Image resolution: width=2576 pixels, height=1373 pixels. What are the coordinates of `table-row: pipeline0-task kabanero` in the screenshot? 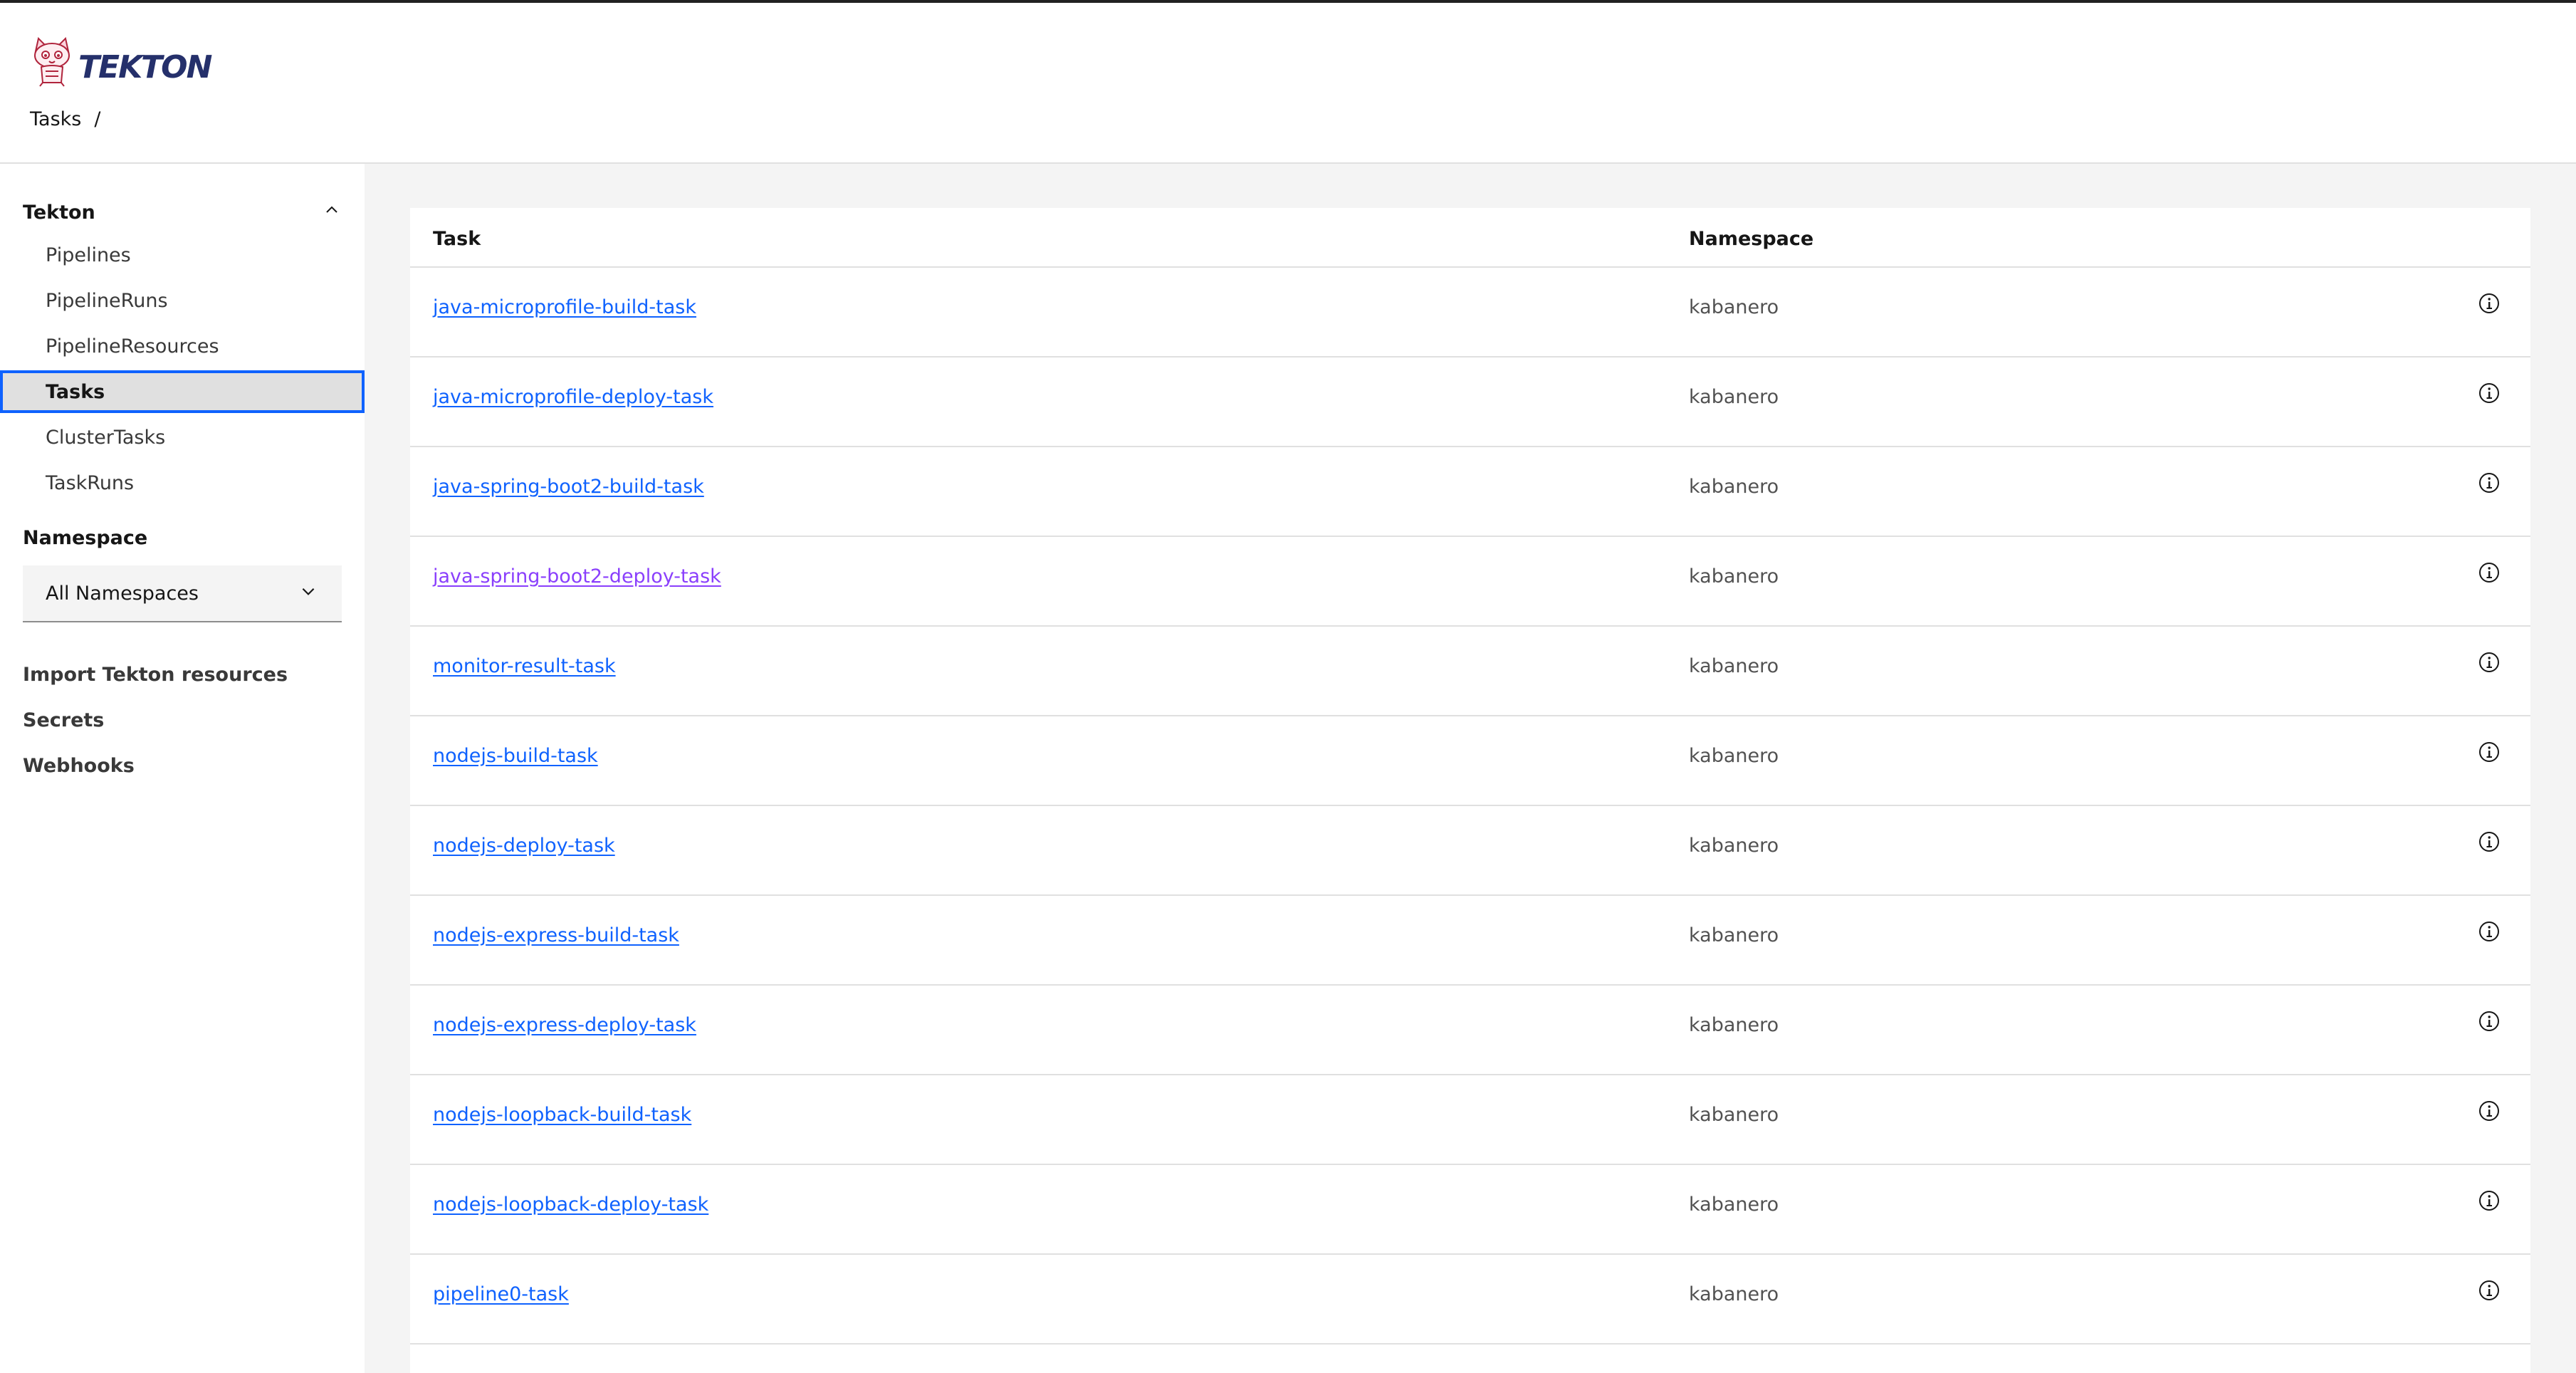 It's located at (1470, 1300).